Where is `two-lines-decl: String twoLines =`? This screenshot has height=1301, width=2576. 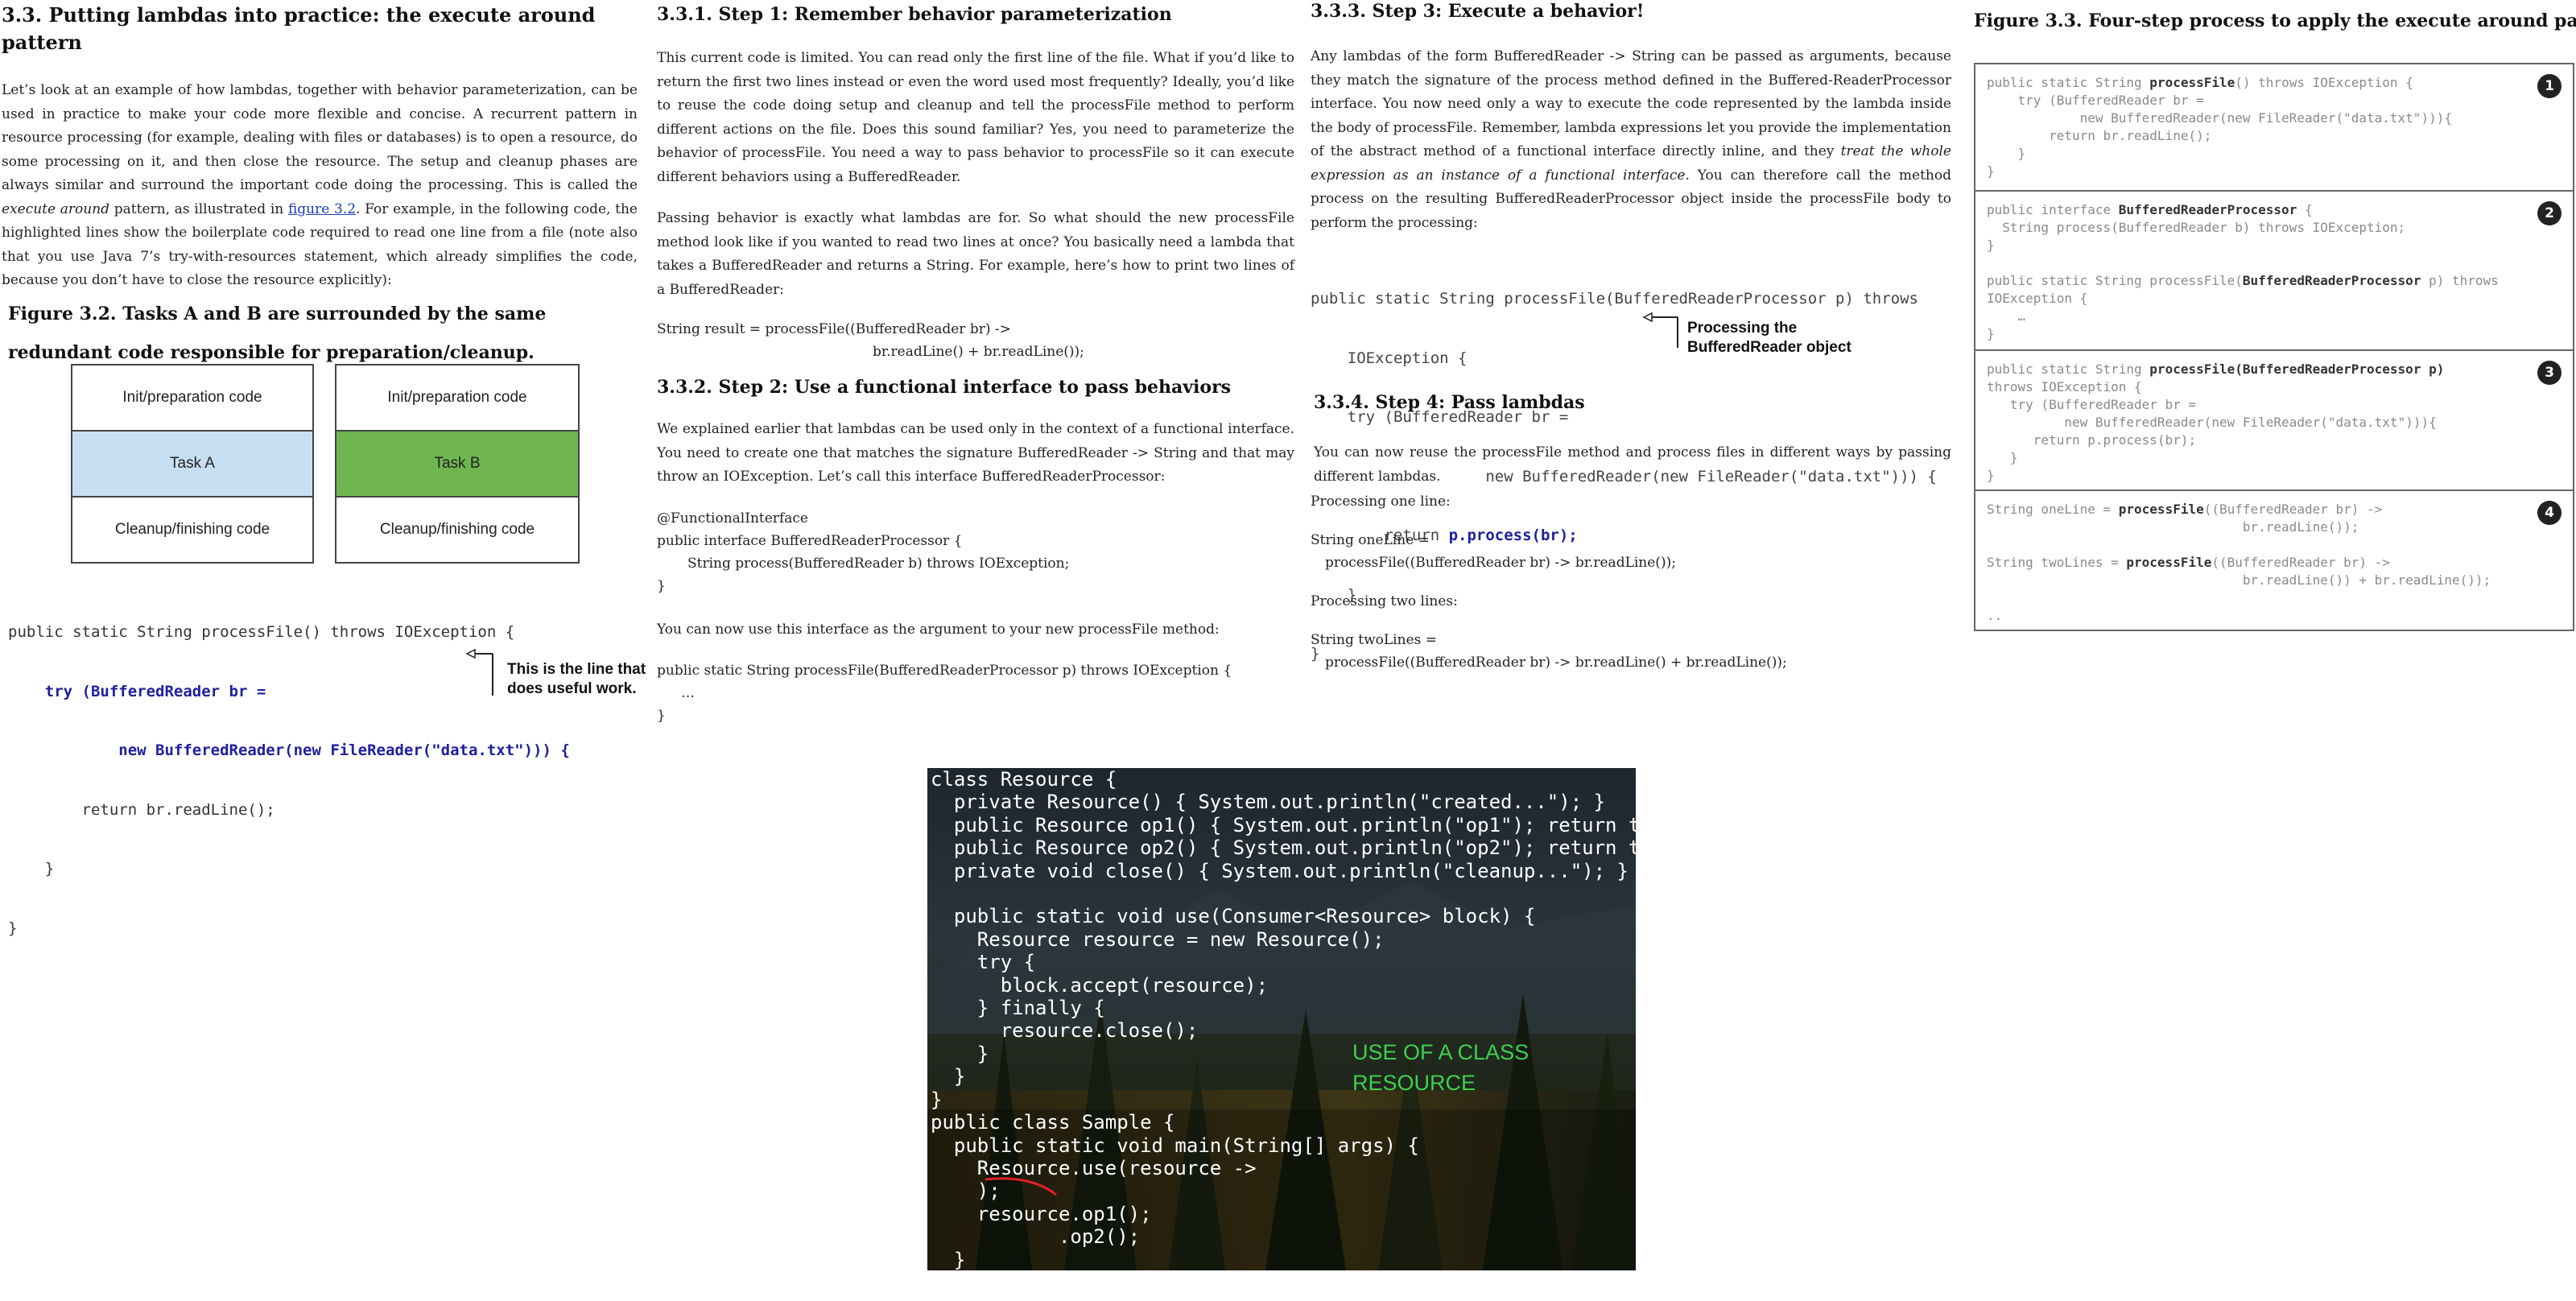 two-lines-decl: String twoLines = is located at coordinates (1374, 640).